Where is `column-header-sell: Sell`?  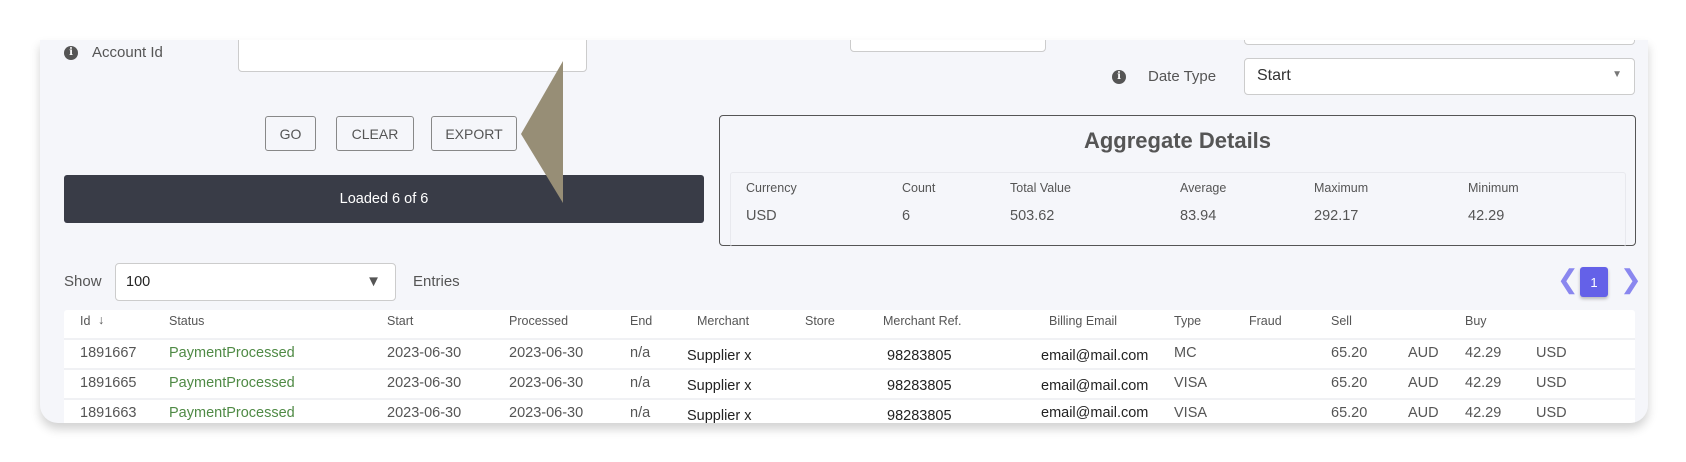 column-header-sell: Sell is located at coordinates (1341, 321).